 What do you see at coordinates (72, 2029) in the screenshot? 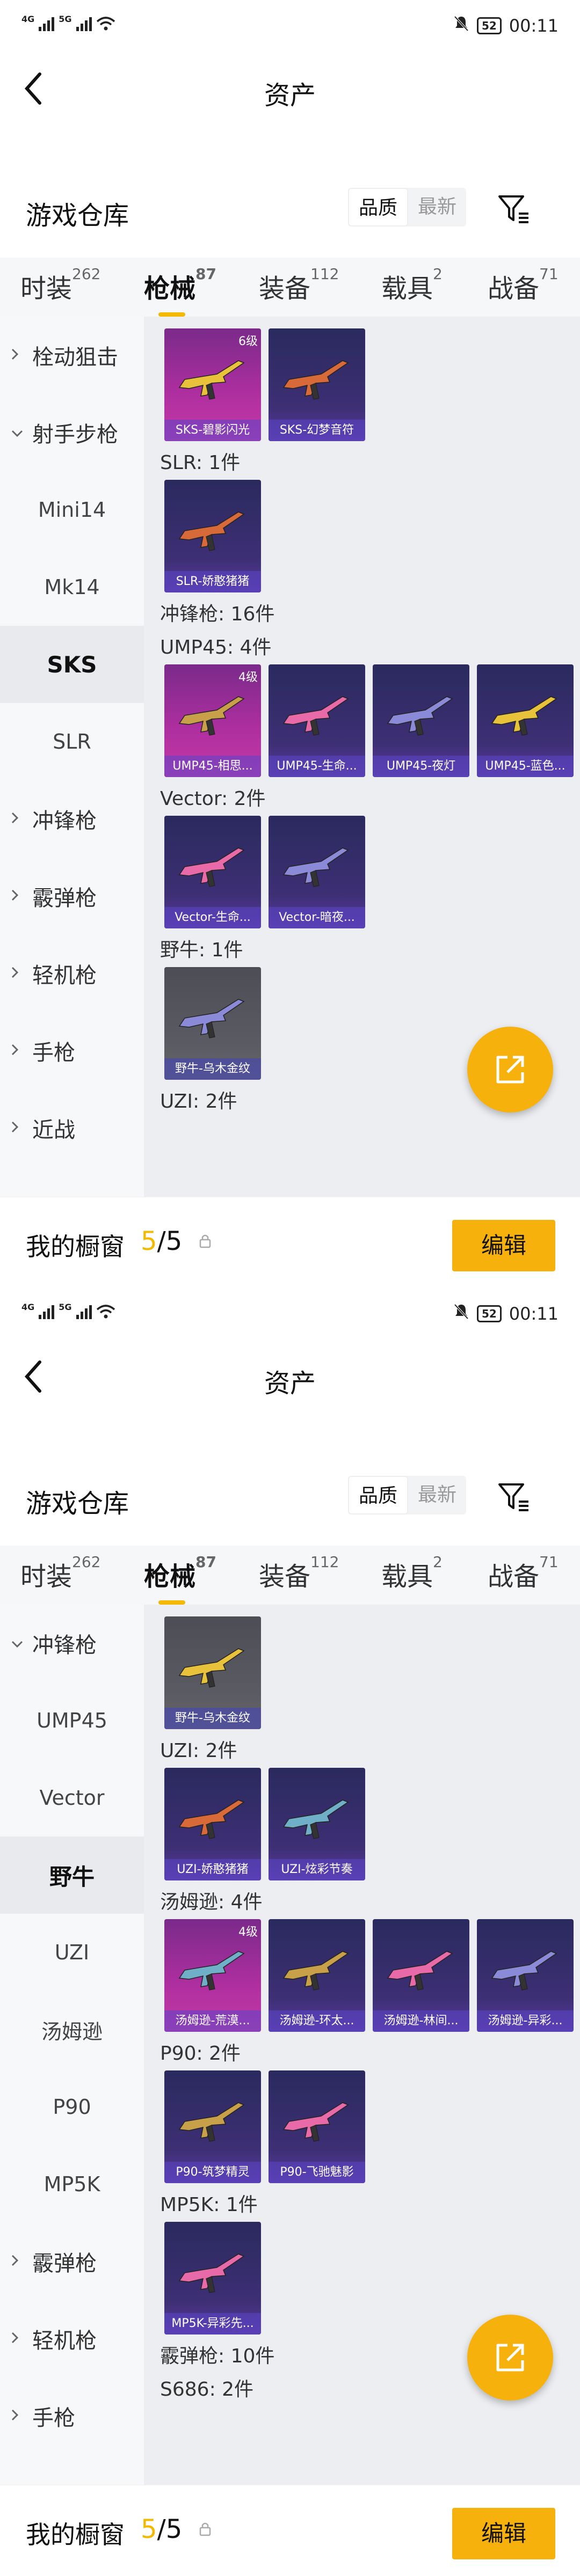
I see `sidebar-item: 汤姆逊` at bounding box center [72, 2029].